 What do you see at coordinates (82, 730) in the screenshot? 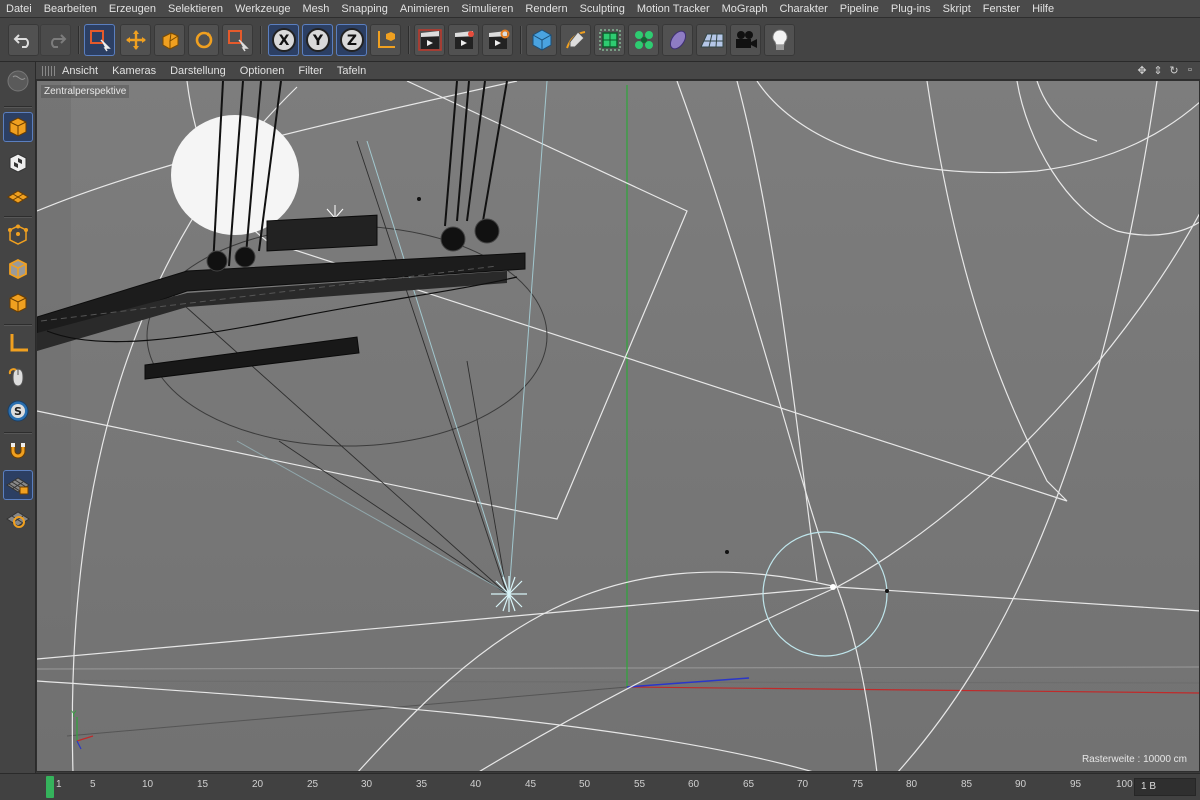
I see `axis-gizmo: Y` at bounding box center [82, 730].